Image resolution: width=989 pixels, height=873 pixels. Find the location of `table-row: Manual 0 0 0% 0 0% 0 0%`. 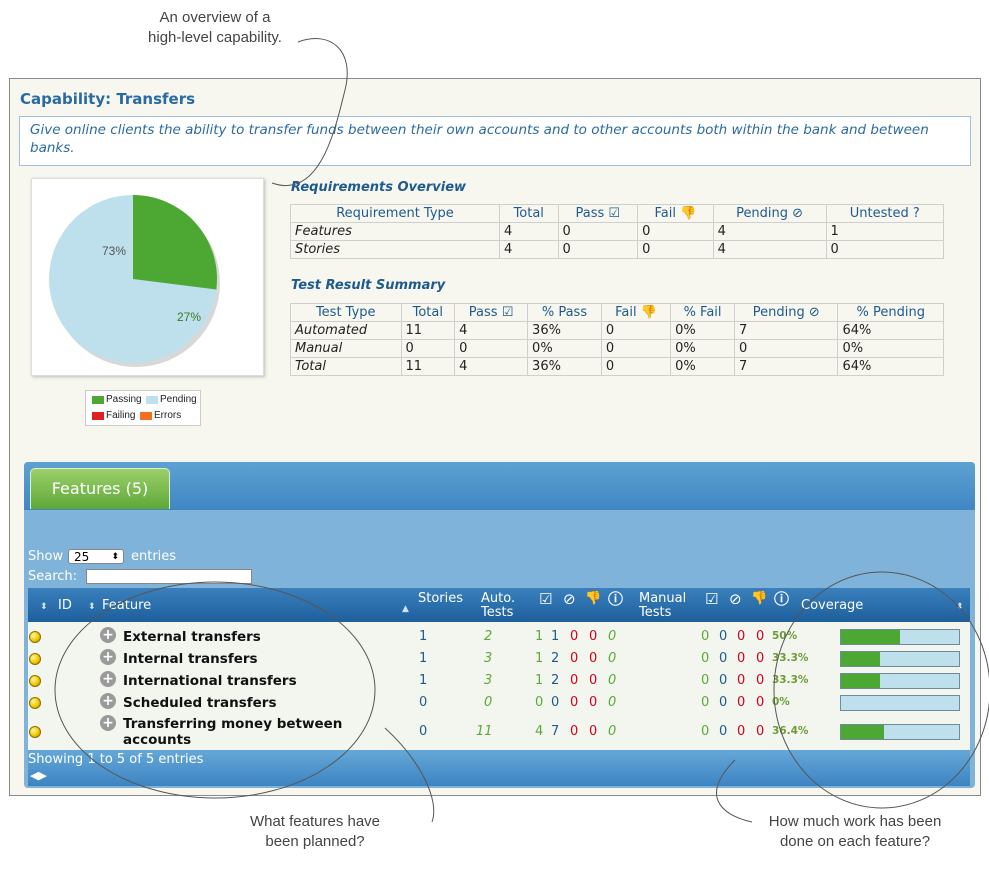

table-row: Manual 0 0 0% 0 0% 0 0% is located at coordinates (617, 348).